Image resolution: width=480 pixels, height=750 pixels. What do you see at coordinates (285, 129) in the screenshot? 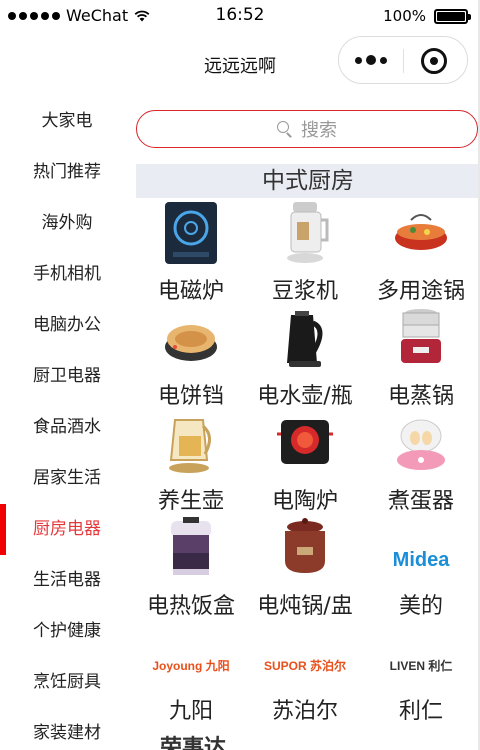
I see `search-icon` at bounding box center [285, 129].